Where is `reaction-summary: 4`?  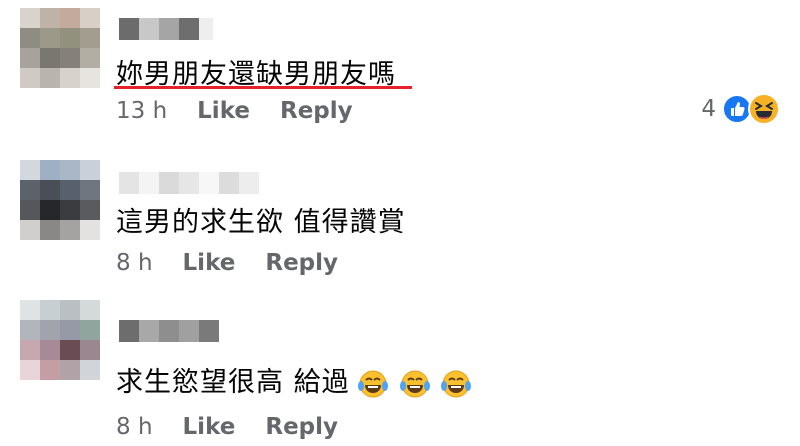
reaction-summary: 4 is located at coordinates (740, 109).